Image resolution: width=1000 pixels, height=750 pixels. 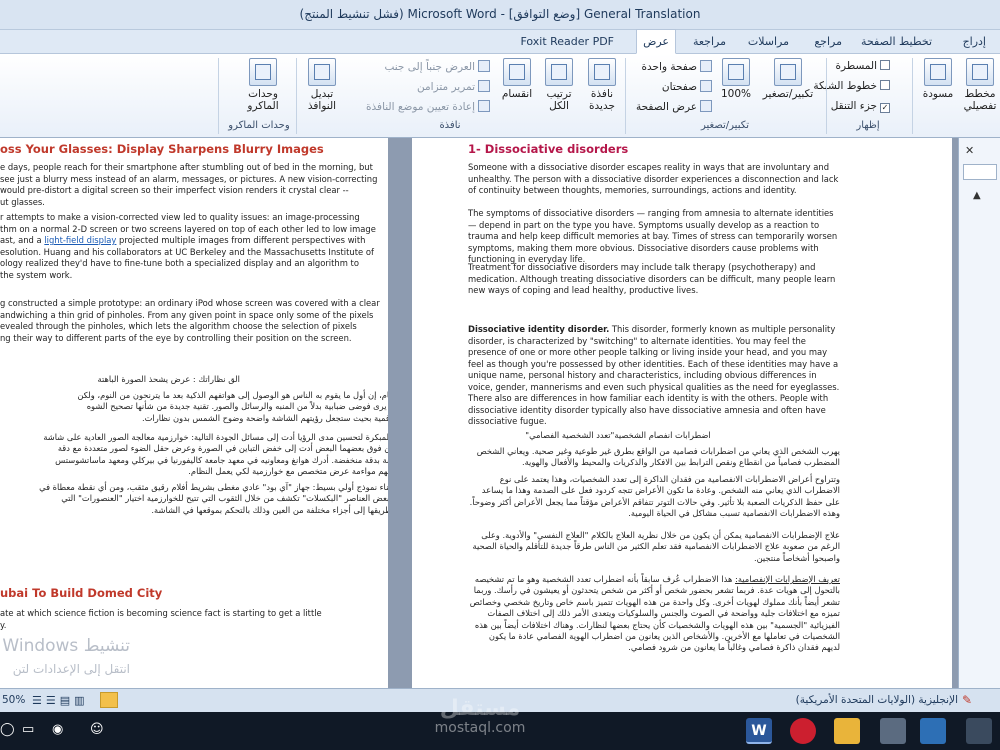 What do you see at coordinates (567, 41) in the screenshot?
I see `tab-foxit: Foxit Reader PDF` at bounding box center [567, 41].